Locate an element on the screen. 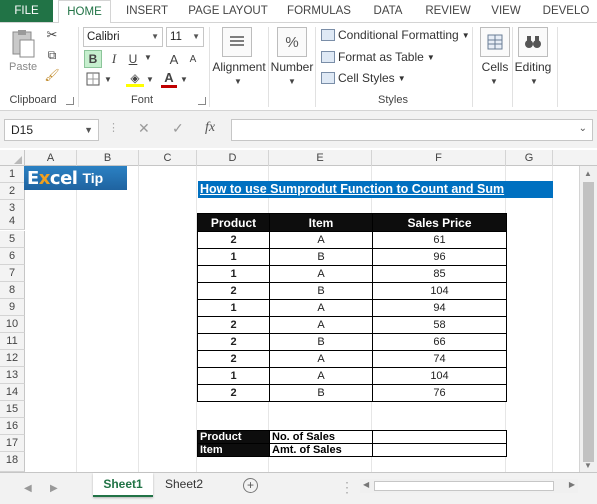 This screenshot has width=597, height=504. editing-button: Editing is located at coordinates (533, 67).